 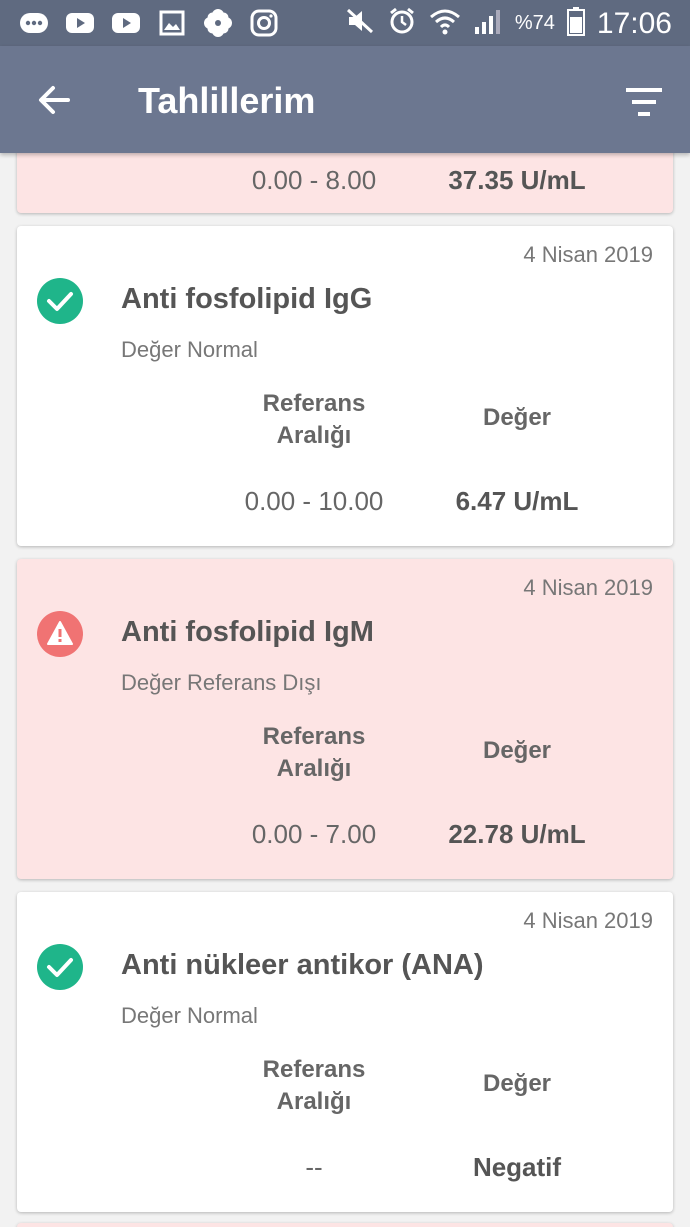 I want to click on arrow-left-icon, so click(x=54, y=100).